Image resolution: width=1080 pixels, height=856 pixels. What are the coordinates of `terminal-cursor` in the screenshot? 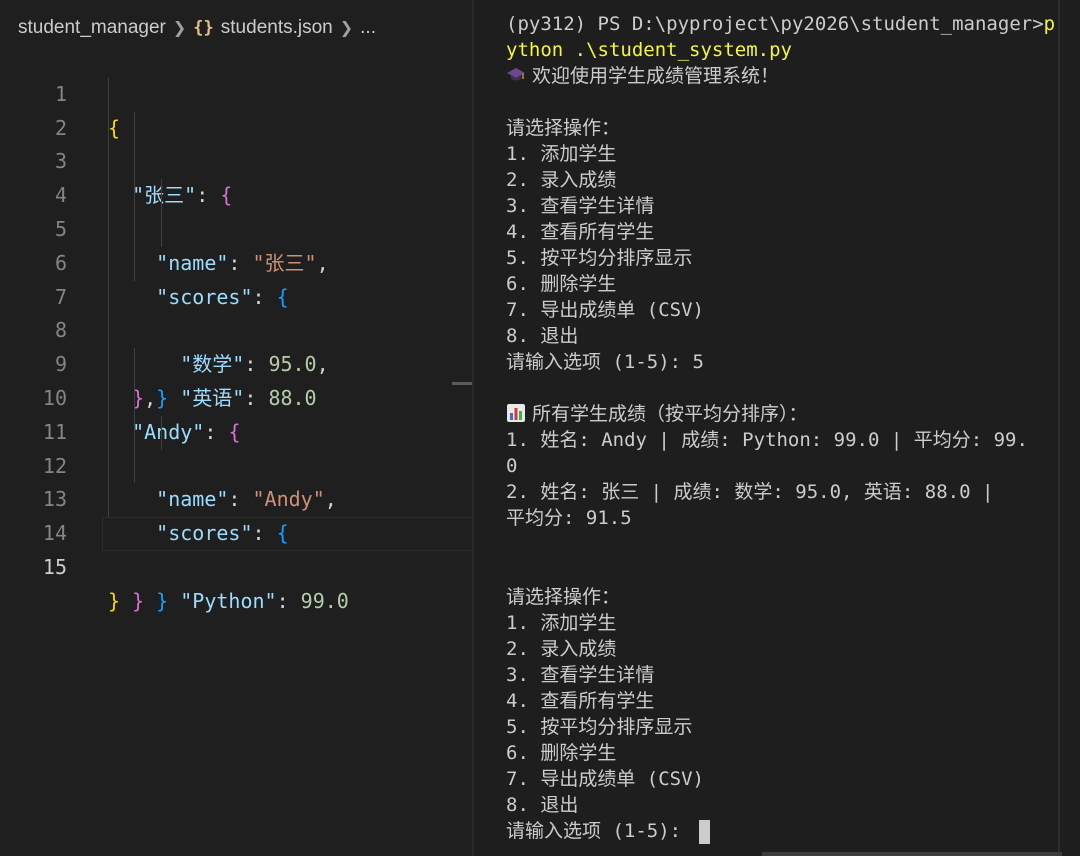 It's located at (704, 831).